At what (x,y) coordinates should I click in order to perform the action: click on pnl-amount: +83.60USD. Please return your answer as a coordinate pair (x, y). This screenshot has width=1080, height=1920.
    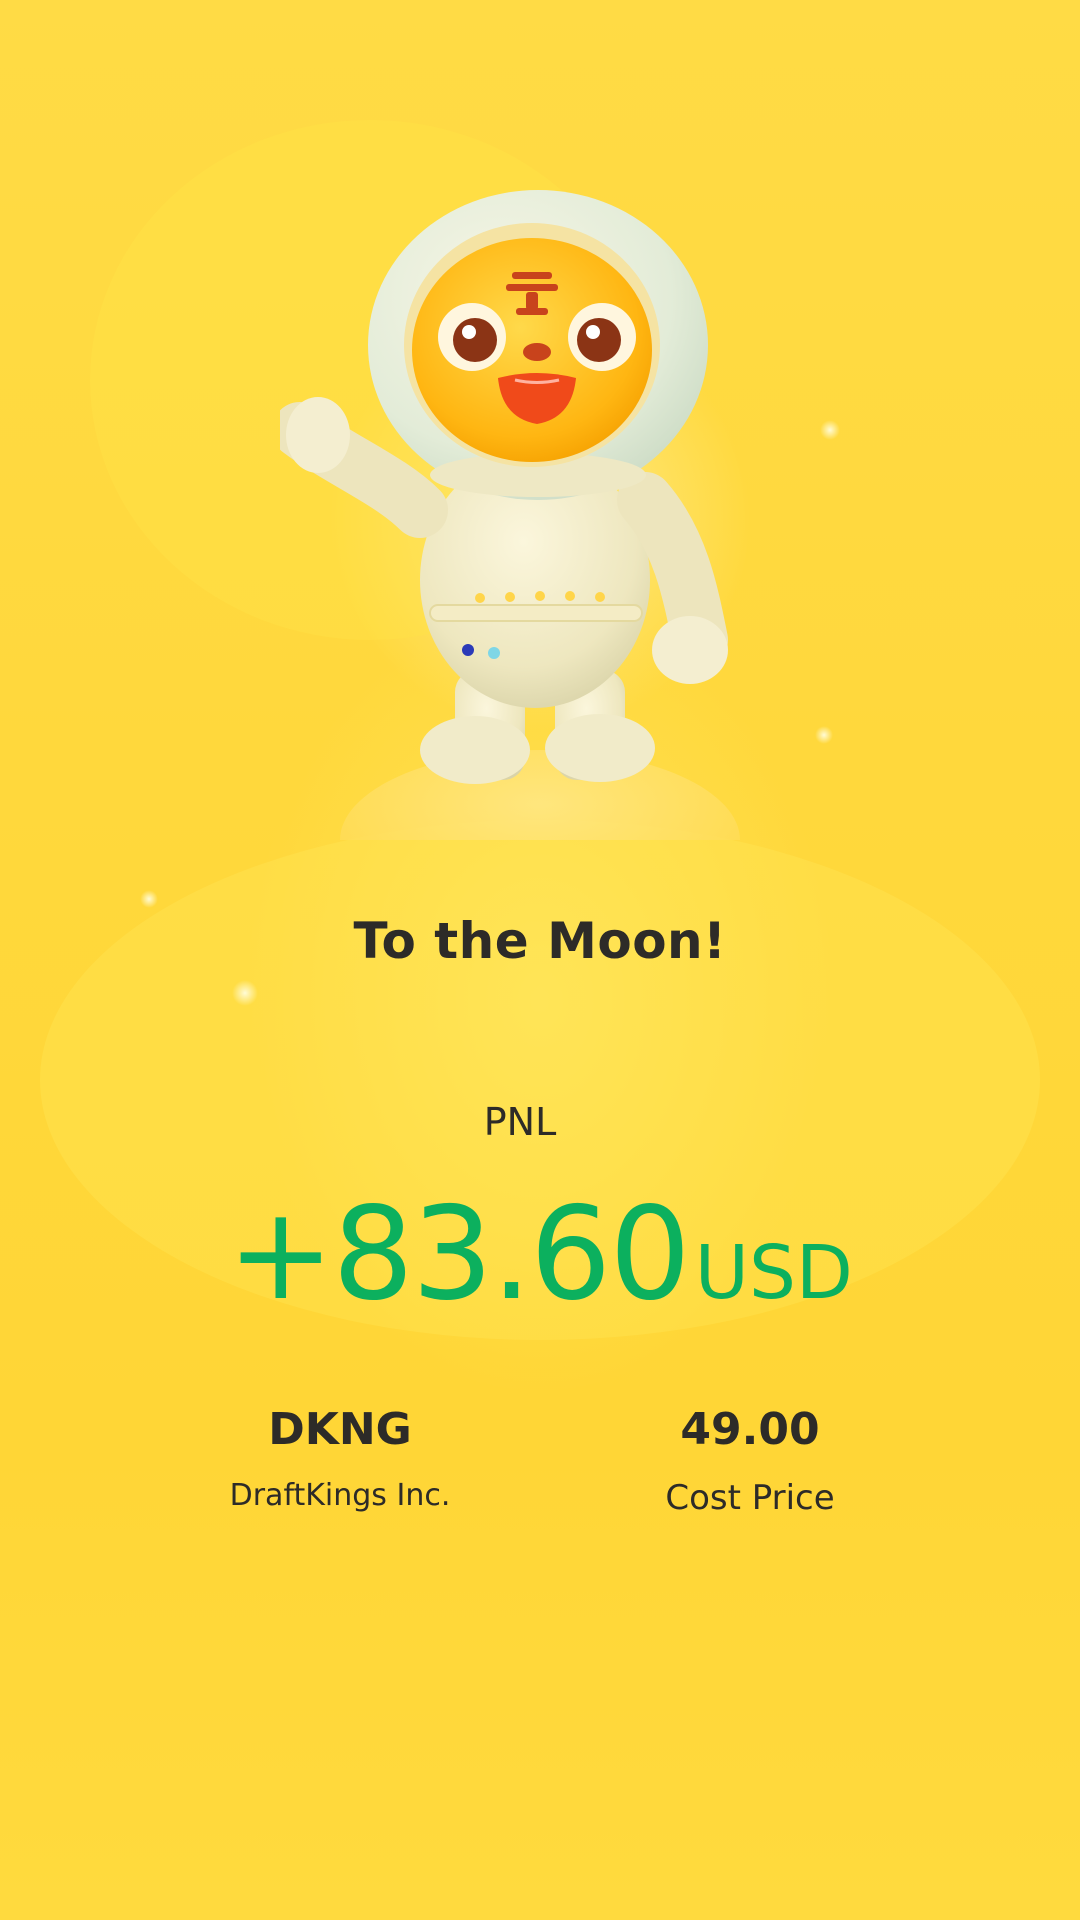
    Looking at the image, I should click on (540, 1254).